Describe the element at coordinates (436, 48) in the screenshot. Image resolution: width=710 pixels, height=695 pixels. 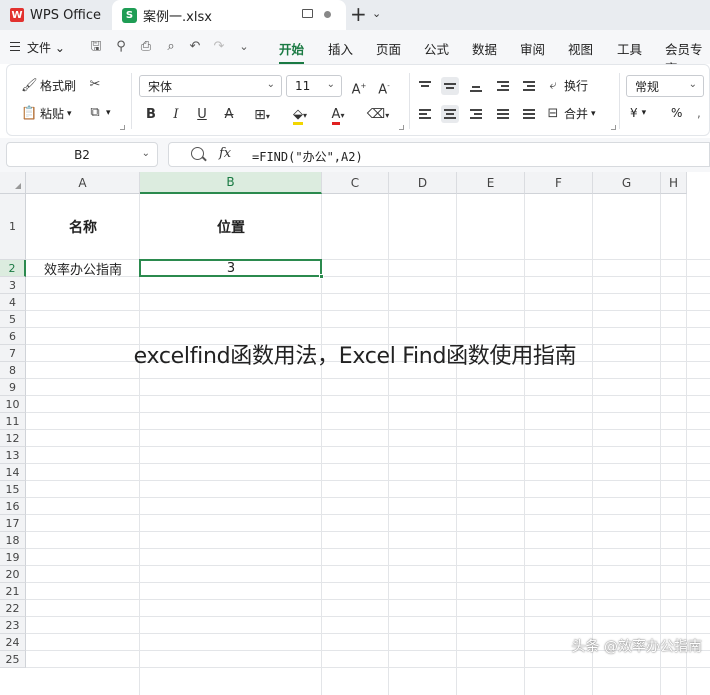
I see `tab-formula: 公式` at that location.